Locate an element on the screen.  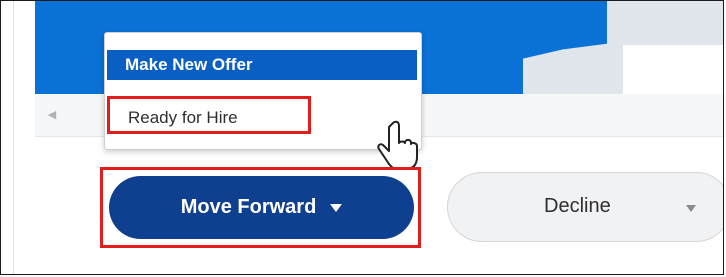
menu-item-make-new-offer: Make New Offer is located at coordinates (262, 65).